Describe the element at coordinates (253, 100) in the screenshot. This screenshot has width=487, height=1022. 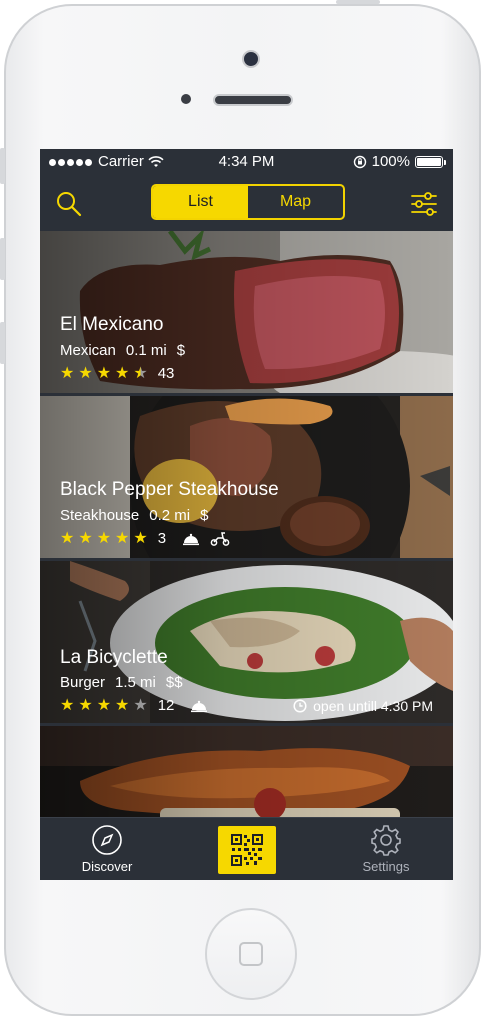
I see `earpiece-speaker` at that location.